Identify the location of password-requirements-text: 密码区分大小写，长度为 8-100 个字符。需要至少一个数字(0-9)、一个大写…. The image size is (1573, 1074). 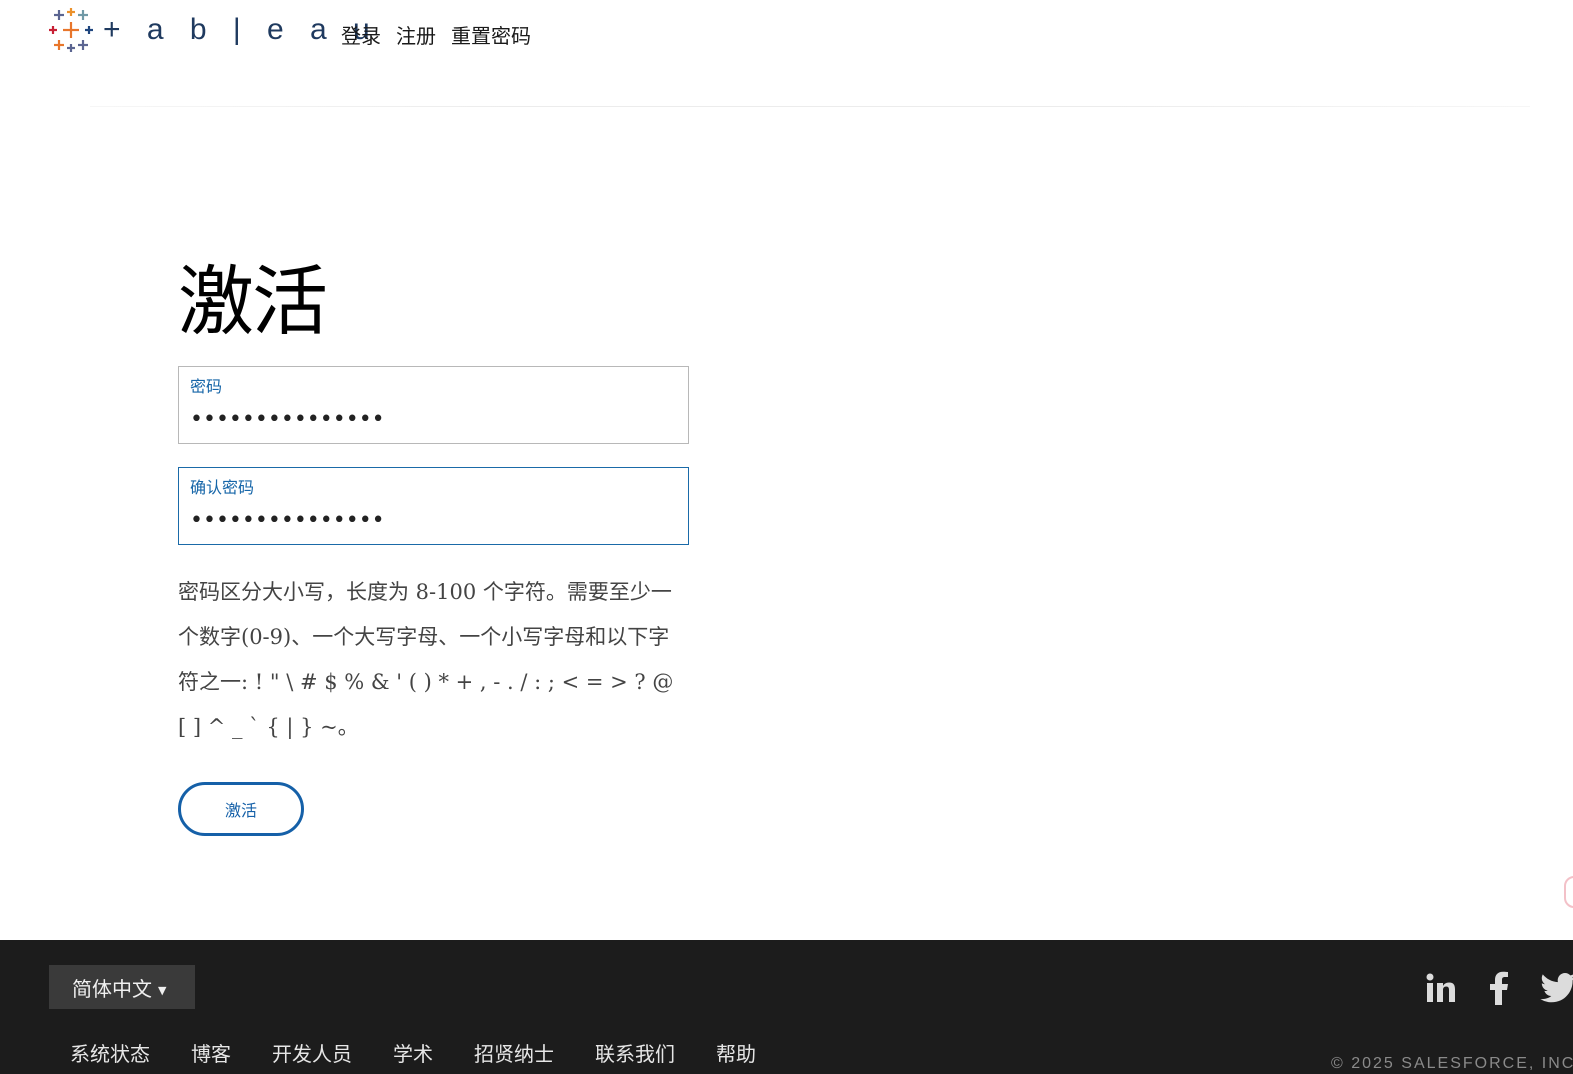
(426, 659).